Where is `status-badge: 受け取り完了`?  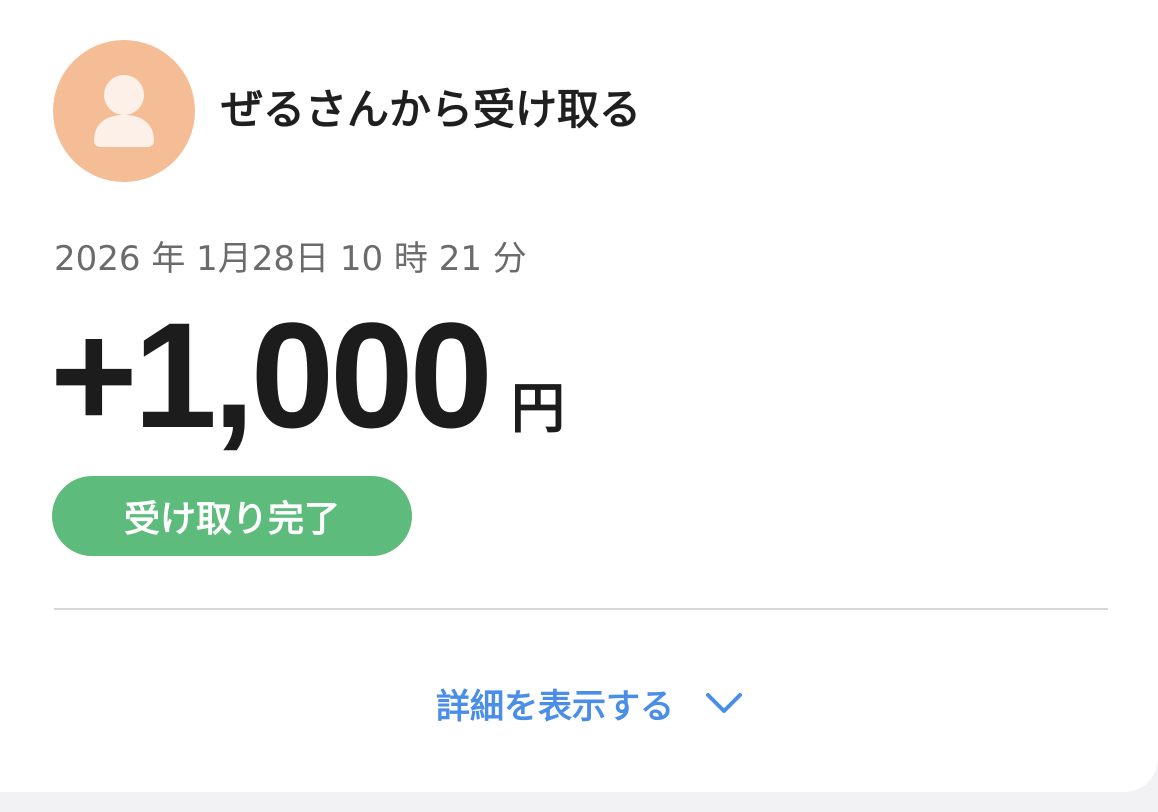
status-badge: 受け取り完了 is located at coordinates (232, 516).